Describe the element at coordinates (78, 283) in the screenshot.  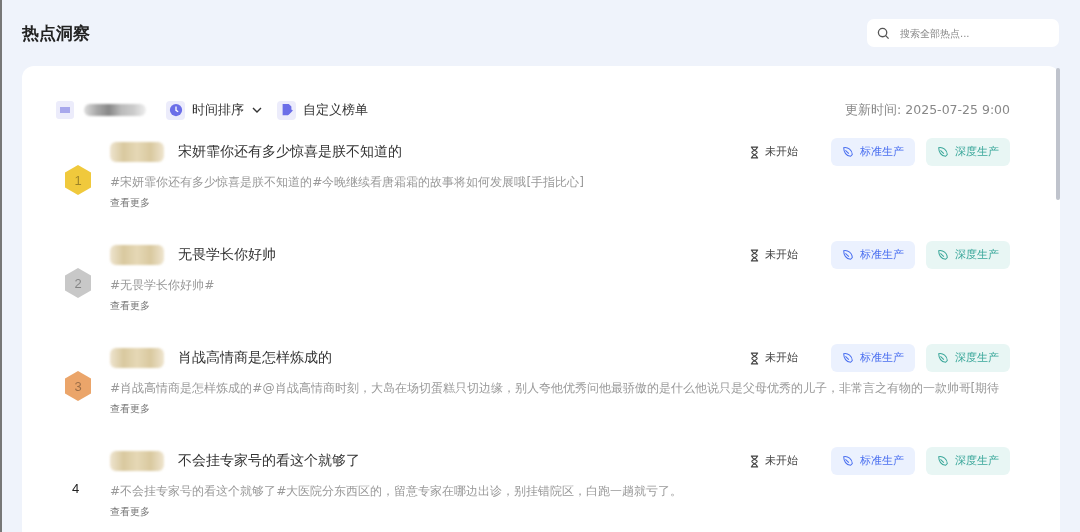
I see `rank-badge: 2` at that location.